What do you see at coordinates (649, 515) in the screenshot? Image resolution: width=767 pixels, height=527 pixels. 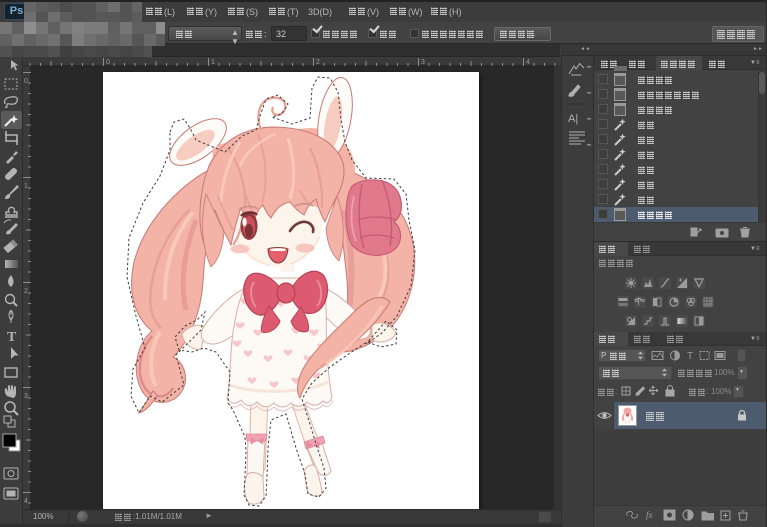 I see `svg-text: fx` at bounding box center [649, 515].